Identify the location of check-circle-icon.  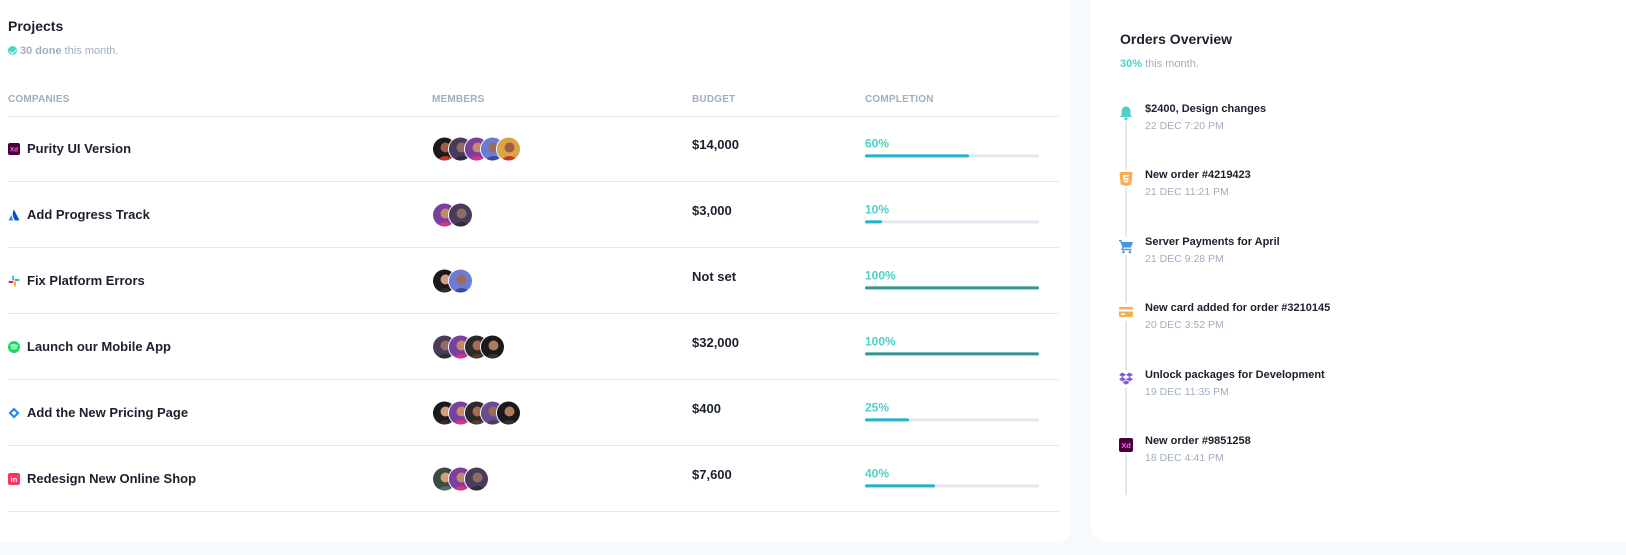
(12, 50).